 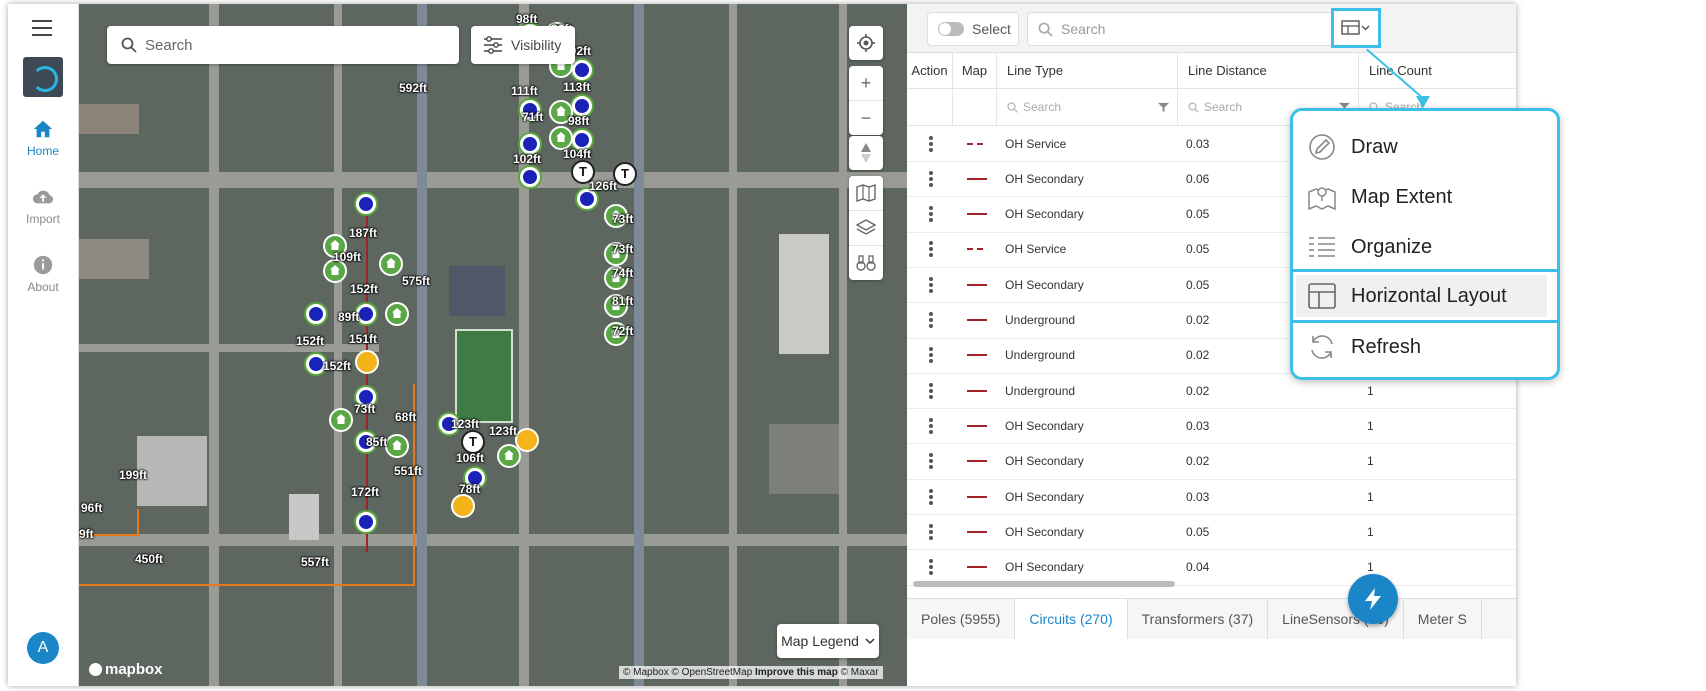 I want to click on nav-item-home: Home, so click(x=43, y=138).